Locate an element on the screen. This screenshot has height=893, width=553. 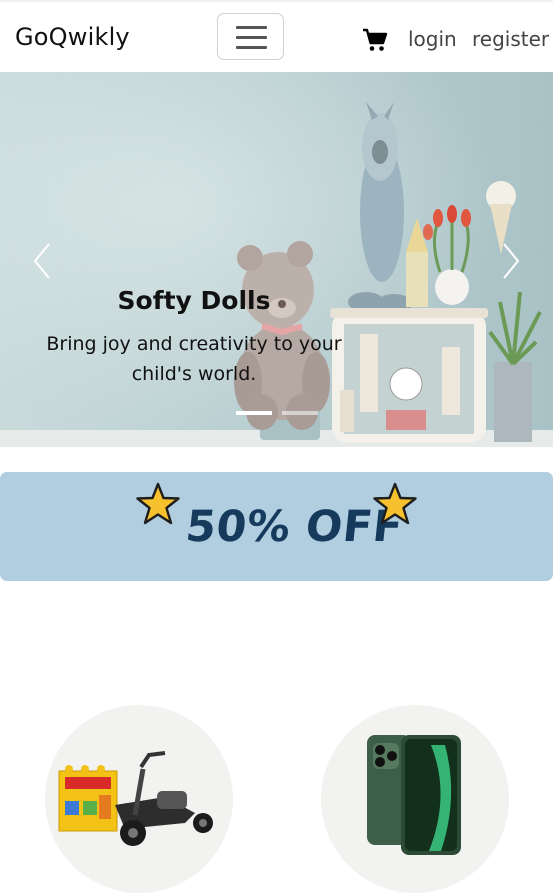
login-link: login is located at coordinates (432, 39).